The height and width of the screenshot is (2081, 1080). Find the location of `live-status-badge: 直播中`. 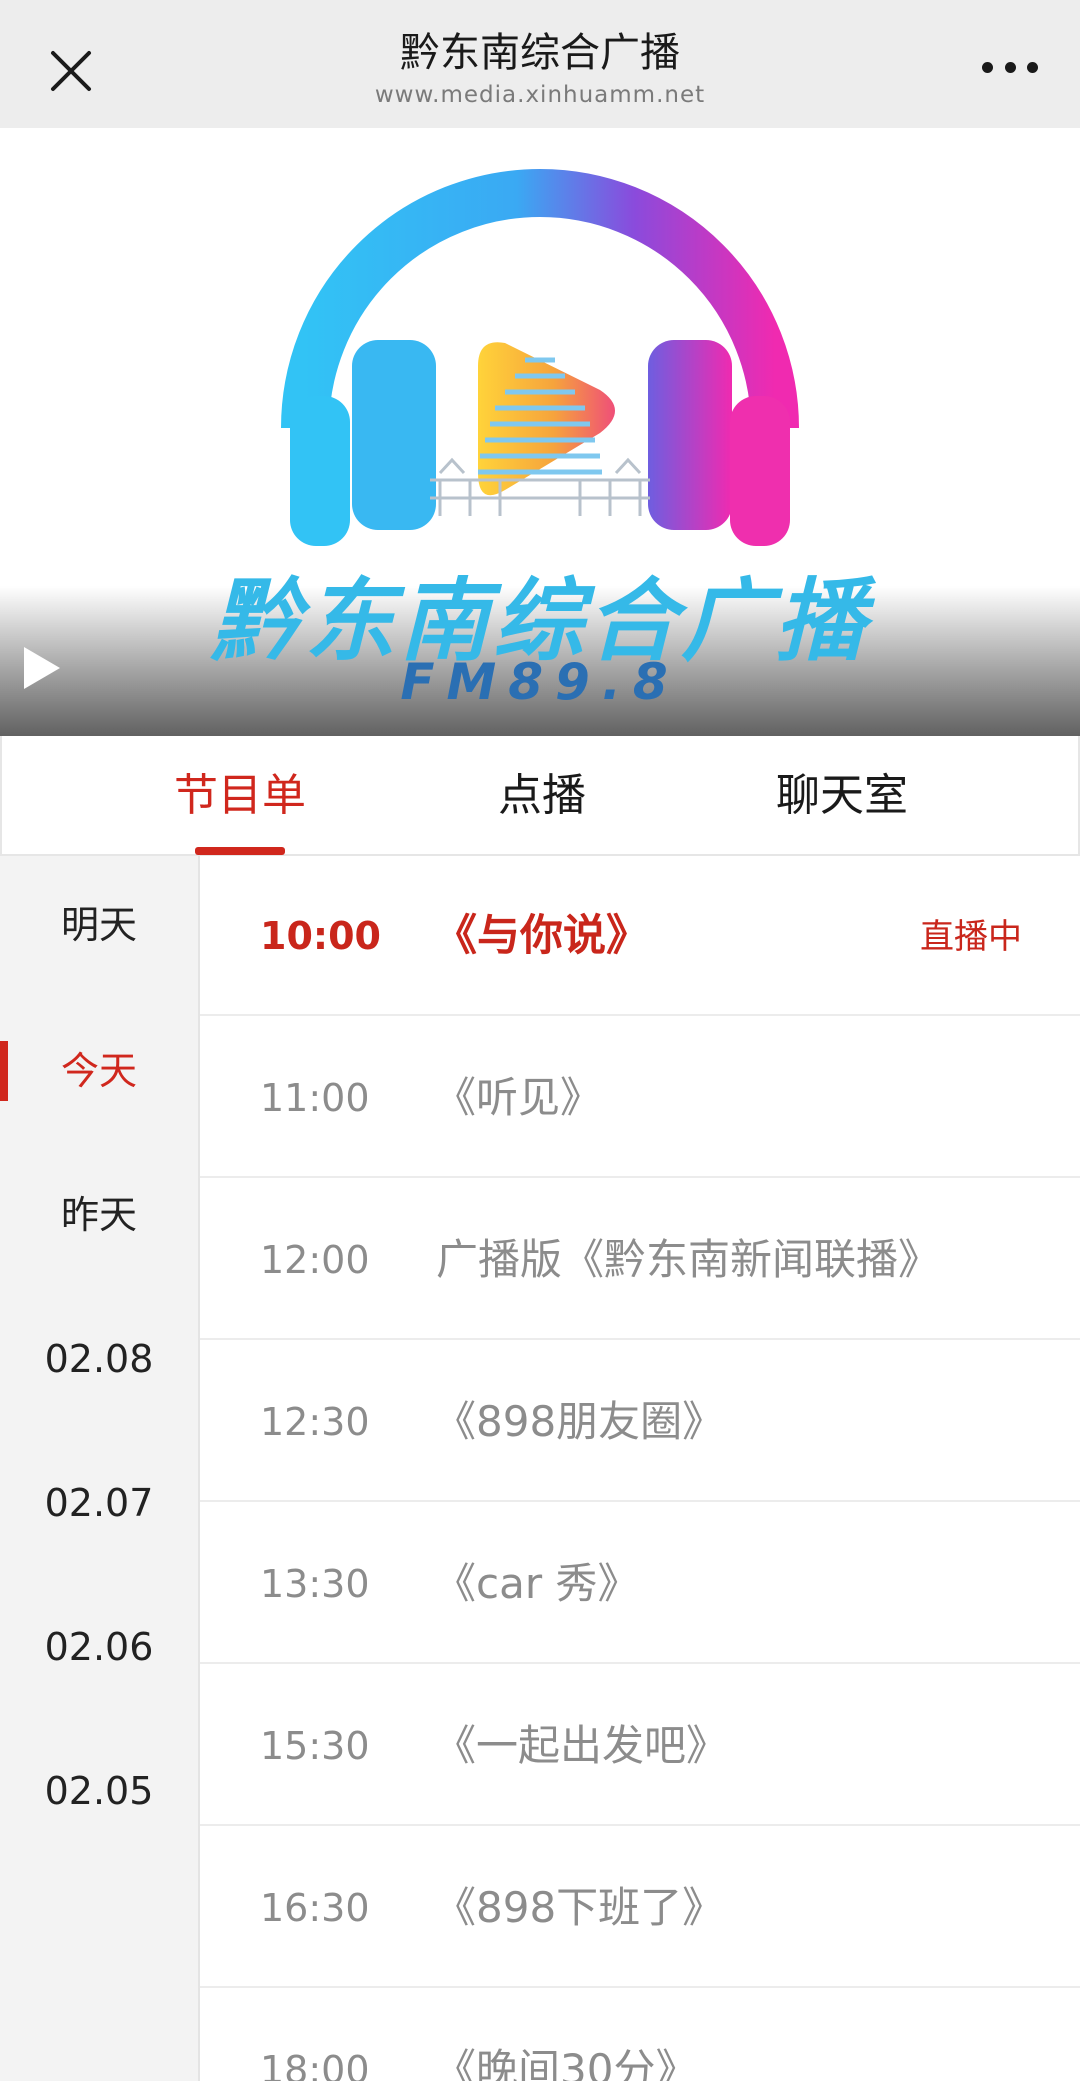

live-status-badge: 直播中 is located at coordinates (971, 937).